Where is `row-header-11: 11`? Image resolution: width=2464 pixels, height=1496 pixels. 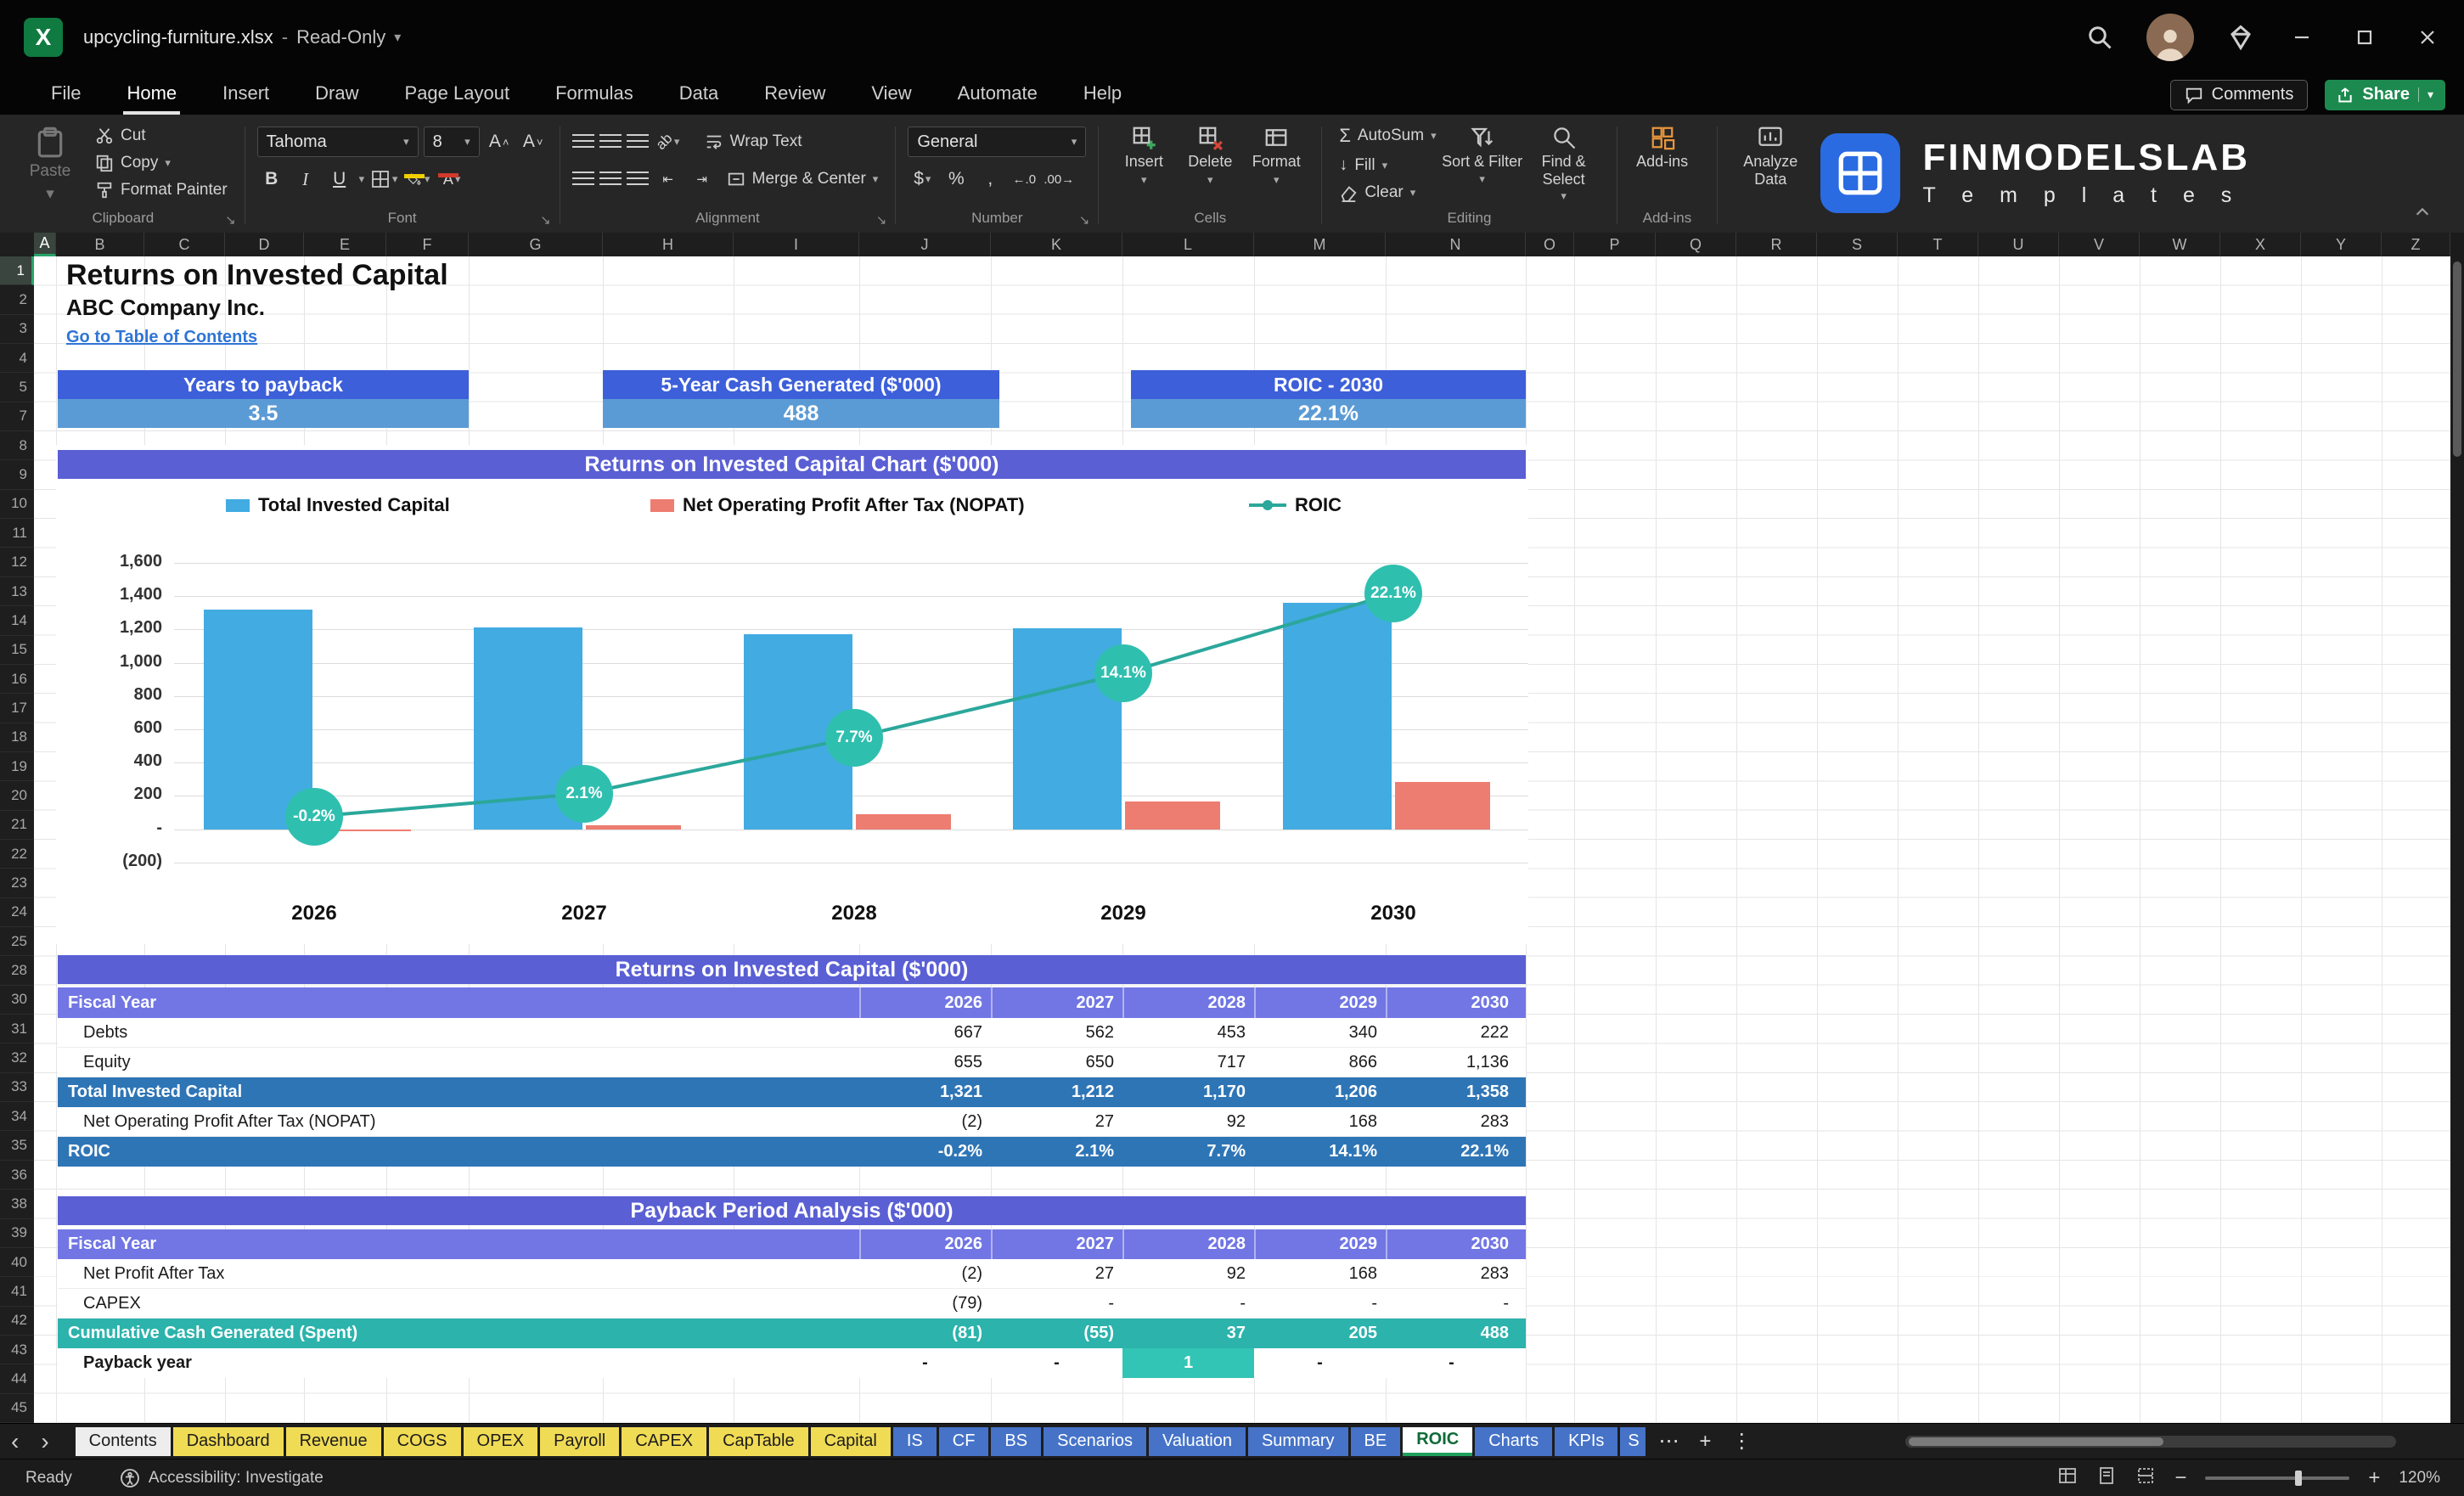 row-header-11: 11 is located at coordinates (17, 533).